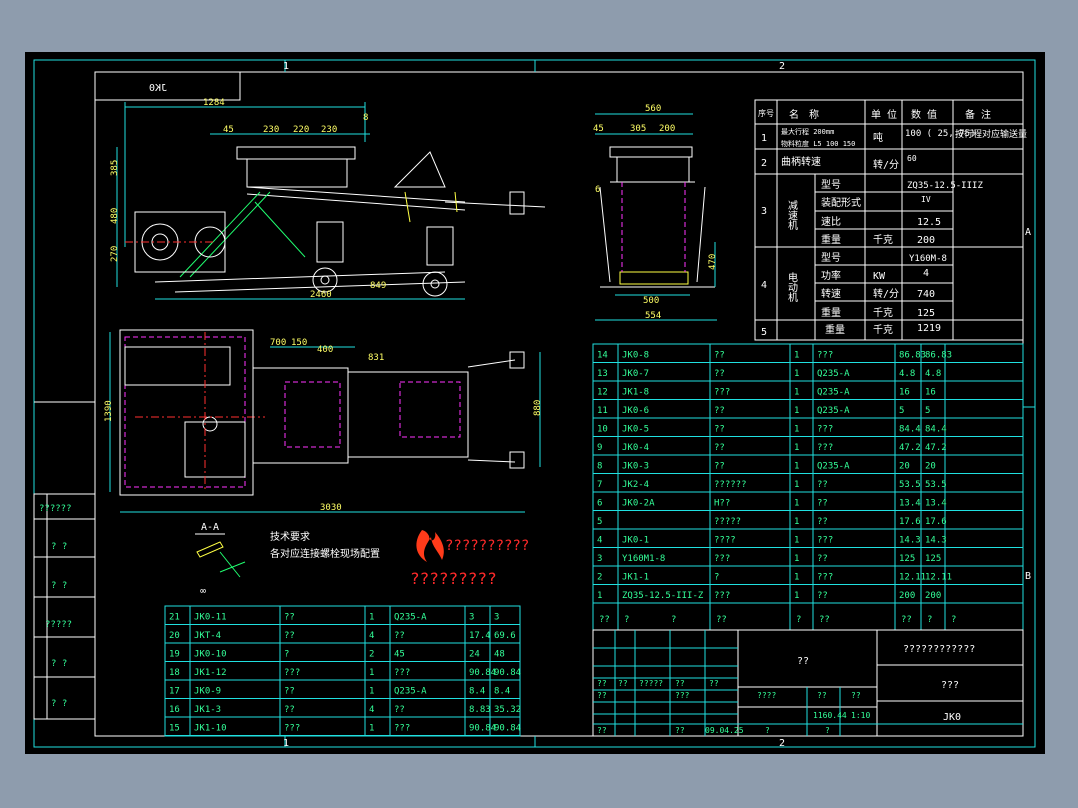 The image size is (1078, 808). Describe the element at coordinates (487, 546) in the screenshot. I see `logo-text1: ??????????` at that location.